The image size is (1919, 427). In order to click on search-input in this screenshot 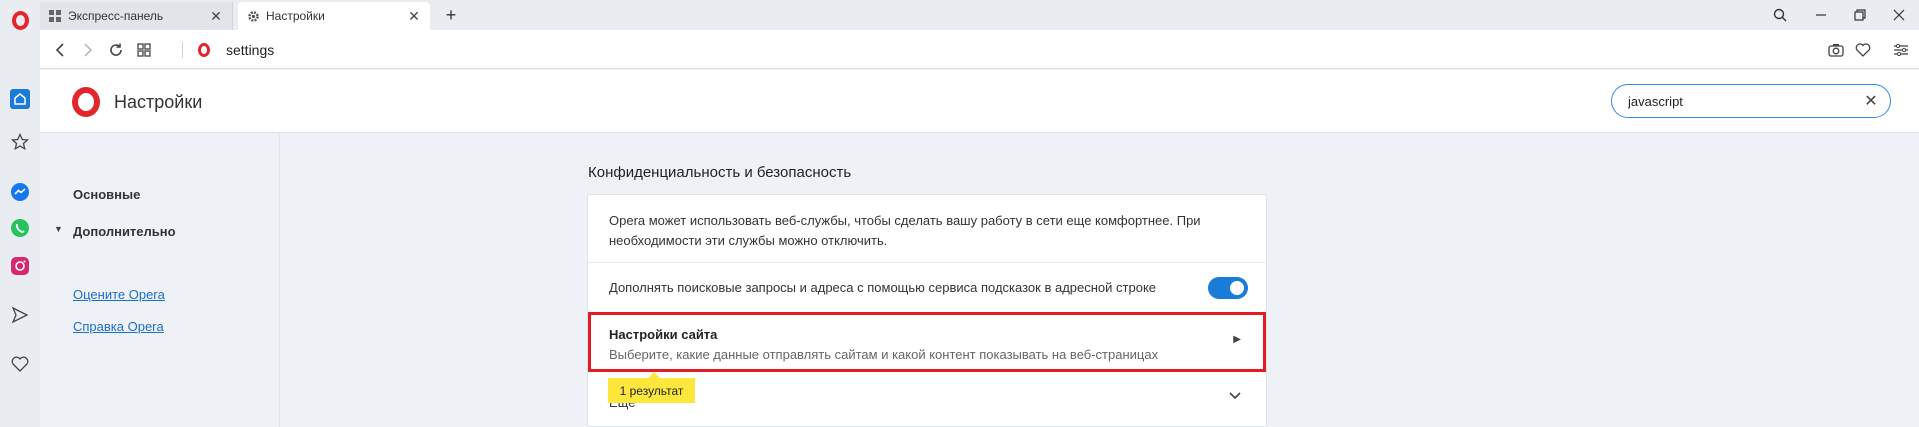, I will do `click(1743, 101)`.